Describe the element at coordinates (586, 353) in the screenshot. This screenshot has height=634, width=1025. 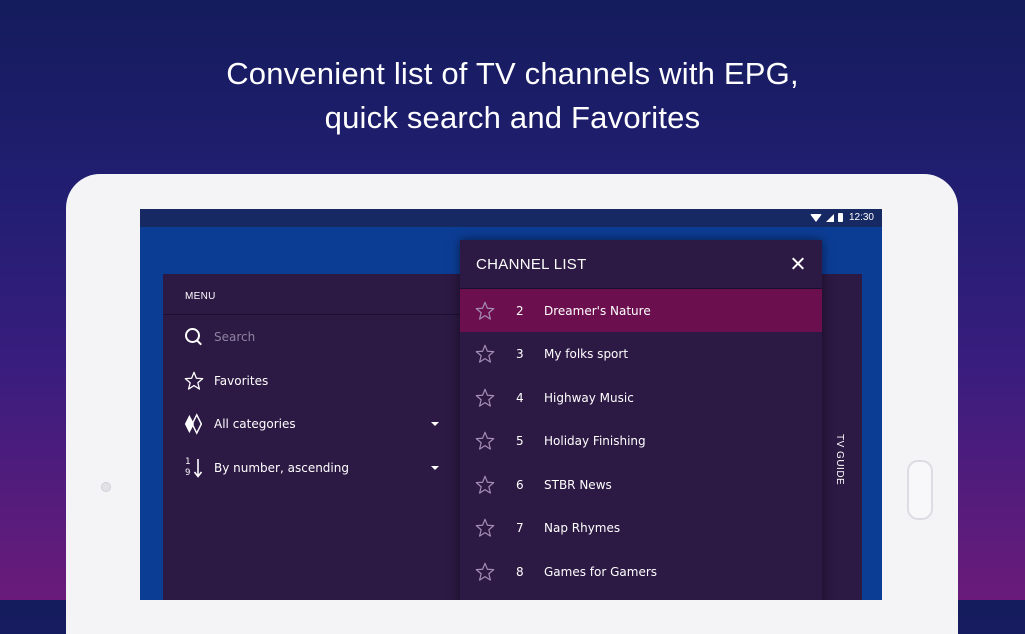
I see `channel-name: My folks sport` at that location.